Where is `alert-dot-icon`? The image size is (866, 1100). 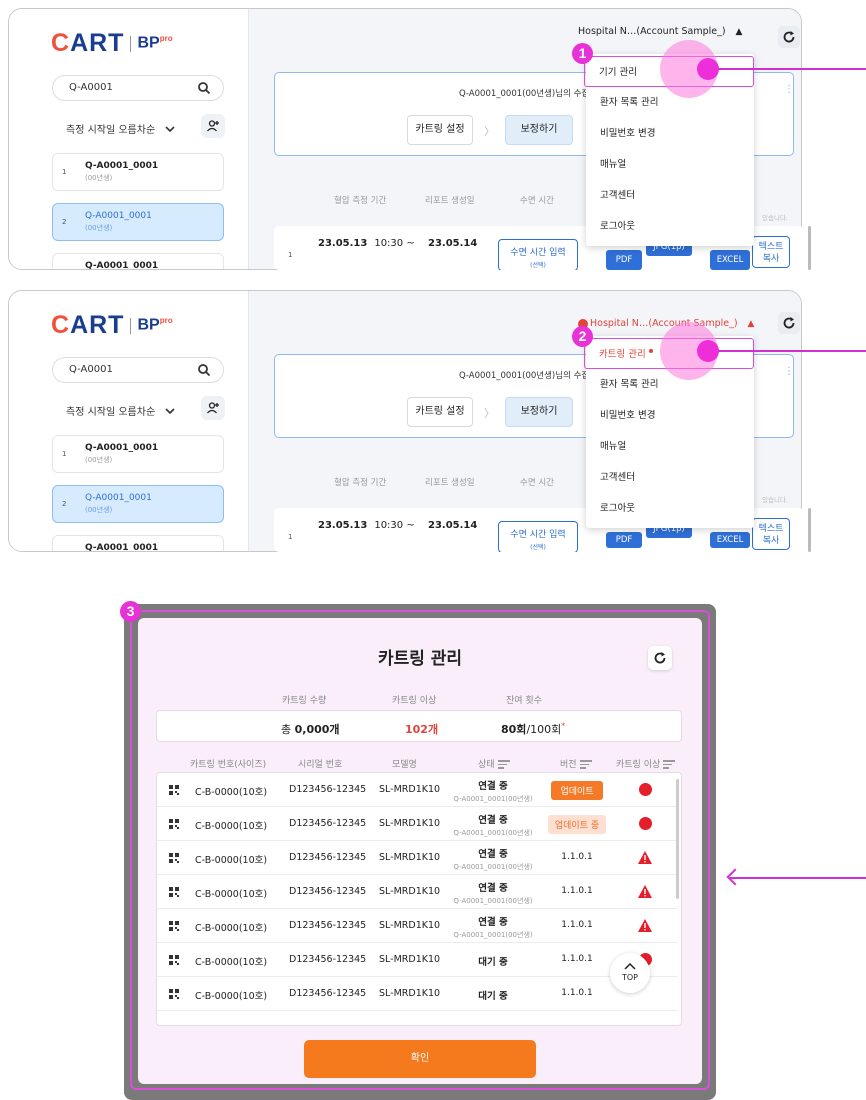 alert-dot-icon is located at coordinates (650, 350).